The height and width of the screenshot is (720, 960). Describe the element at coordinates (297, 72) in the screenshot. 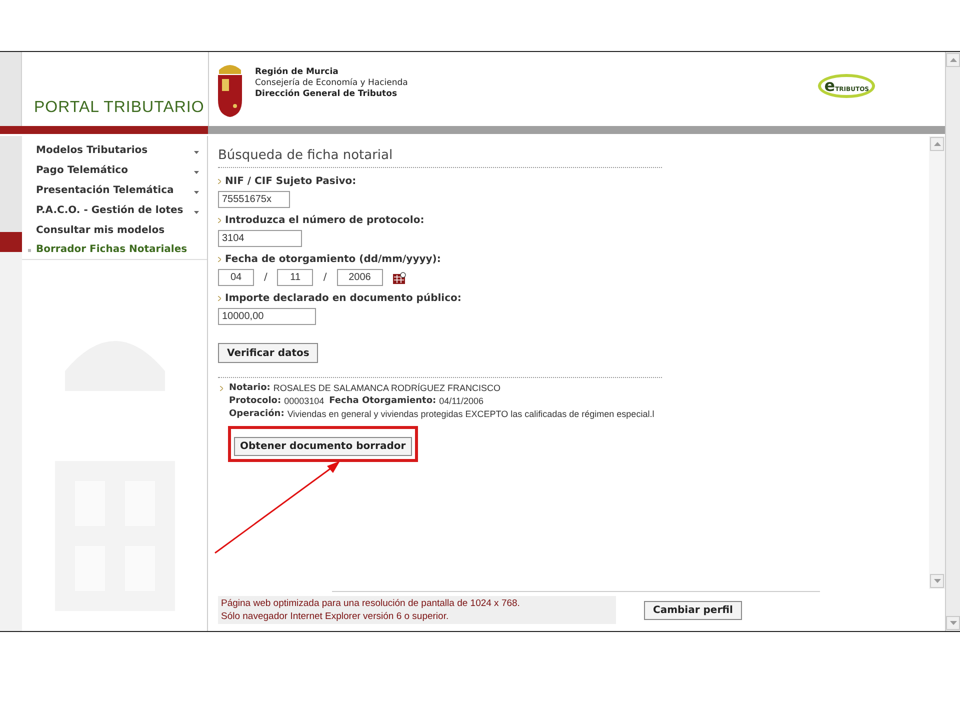

I see `organization-line: Región de Murcia` at that location.